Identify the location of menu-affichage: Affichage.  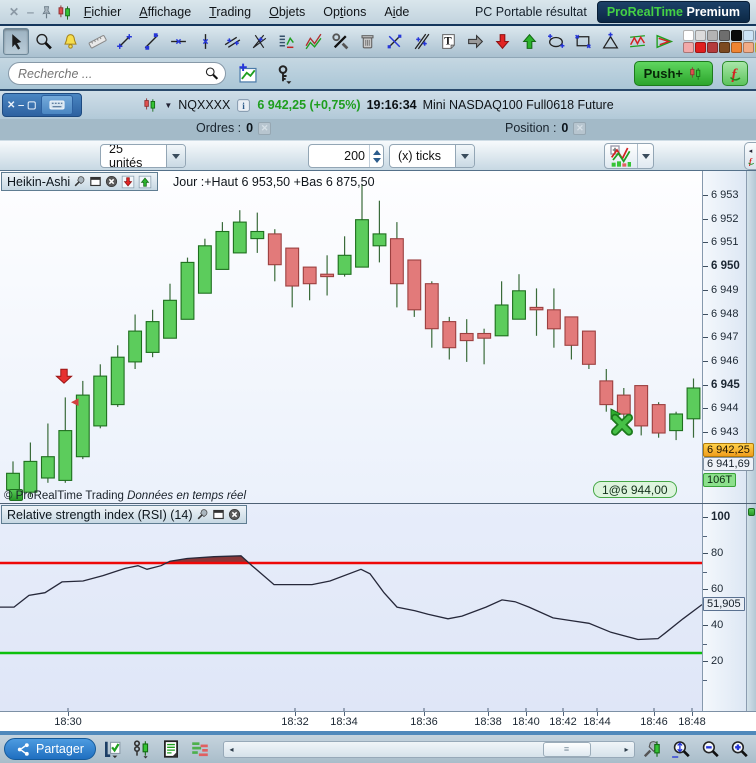
(165, 12).